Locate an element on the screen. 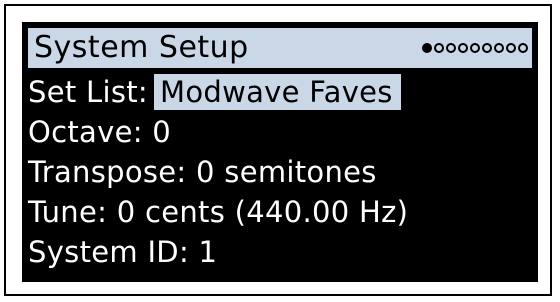  page-indicator is located at coordinates (475, 48).